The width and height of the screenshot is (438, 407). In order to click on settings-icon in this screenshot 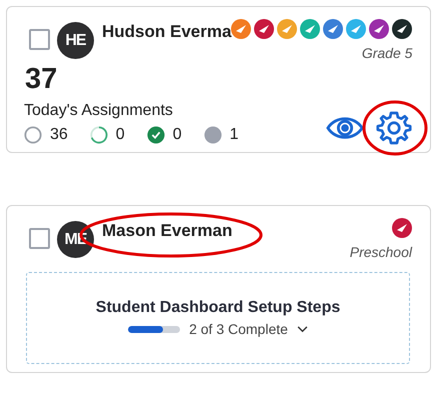, I will do `click(394, 128)`.